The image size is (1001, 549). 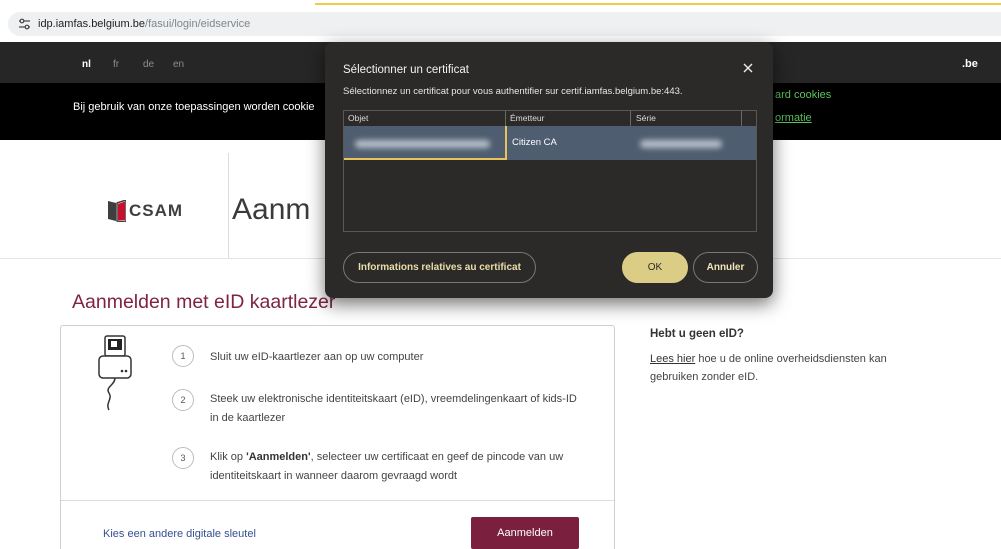 What do you see at coordinates (791, 359) in the screenshot?
I see `no-eid-text-rest: hoe u de online overheidsdiensten kan` at bounding box center [791, 359].